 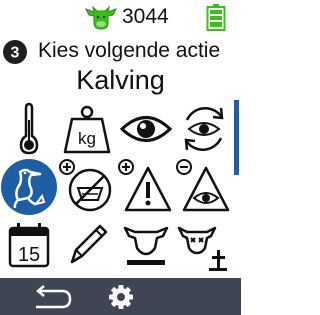 I want to click on pencil-icon, so click(x=89, y=244).